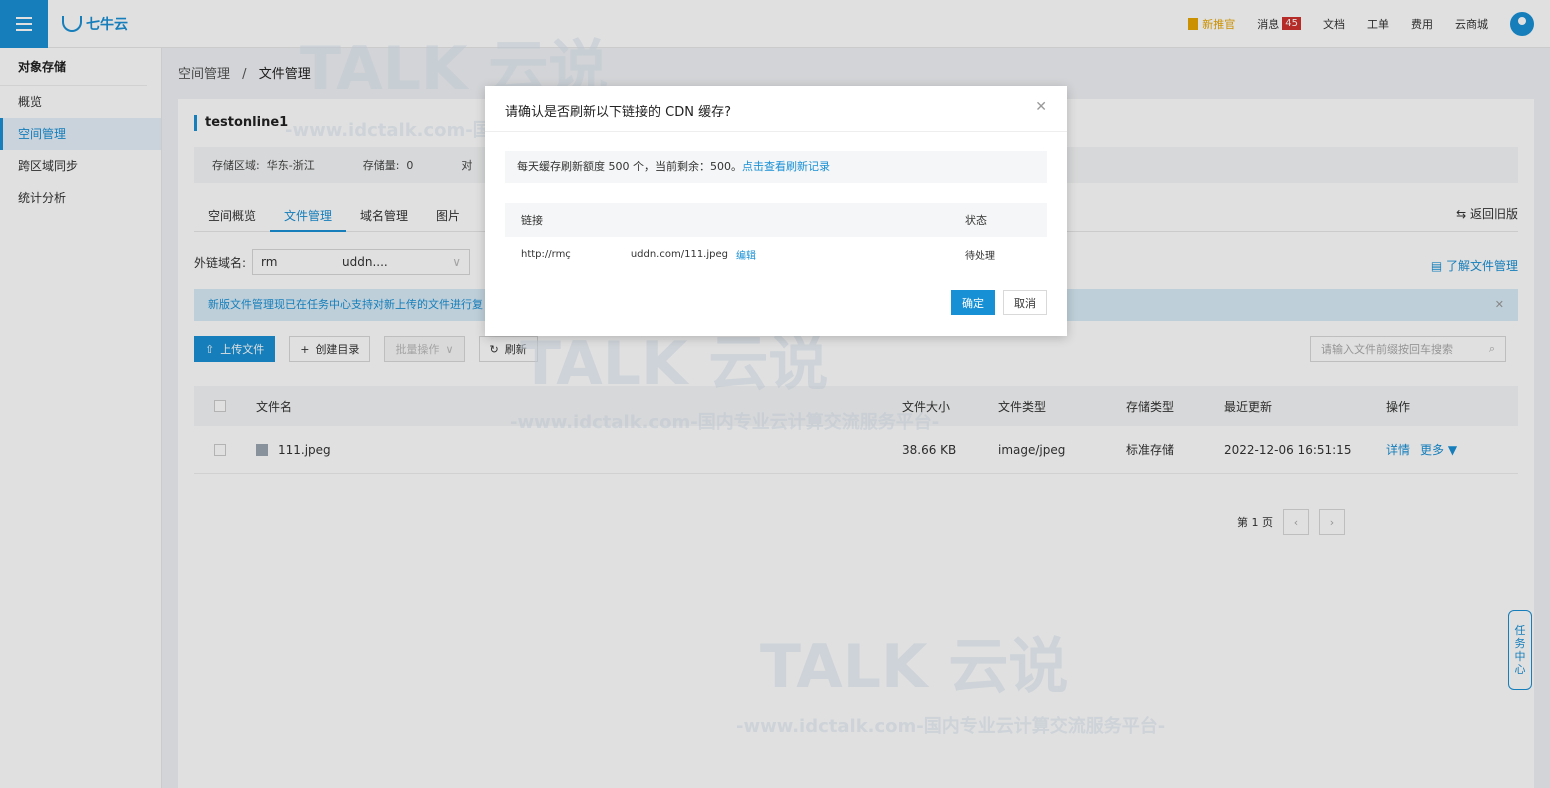 The image size is (1550, 788). What do you see at coordinates (976, 220) in the screenshot?
I see `header-status: 状态` at bounding box center [976, 220].